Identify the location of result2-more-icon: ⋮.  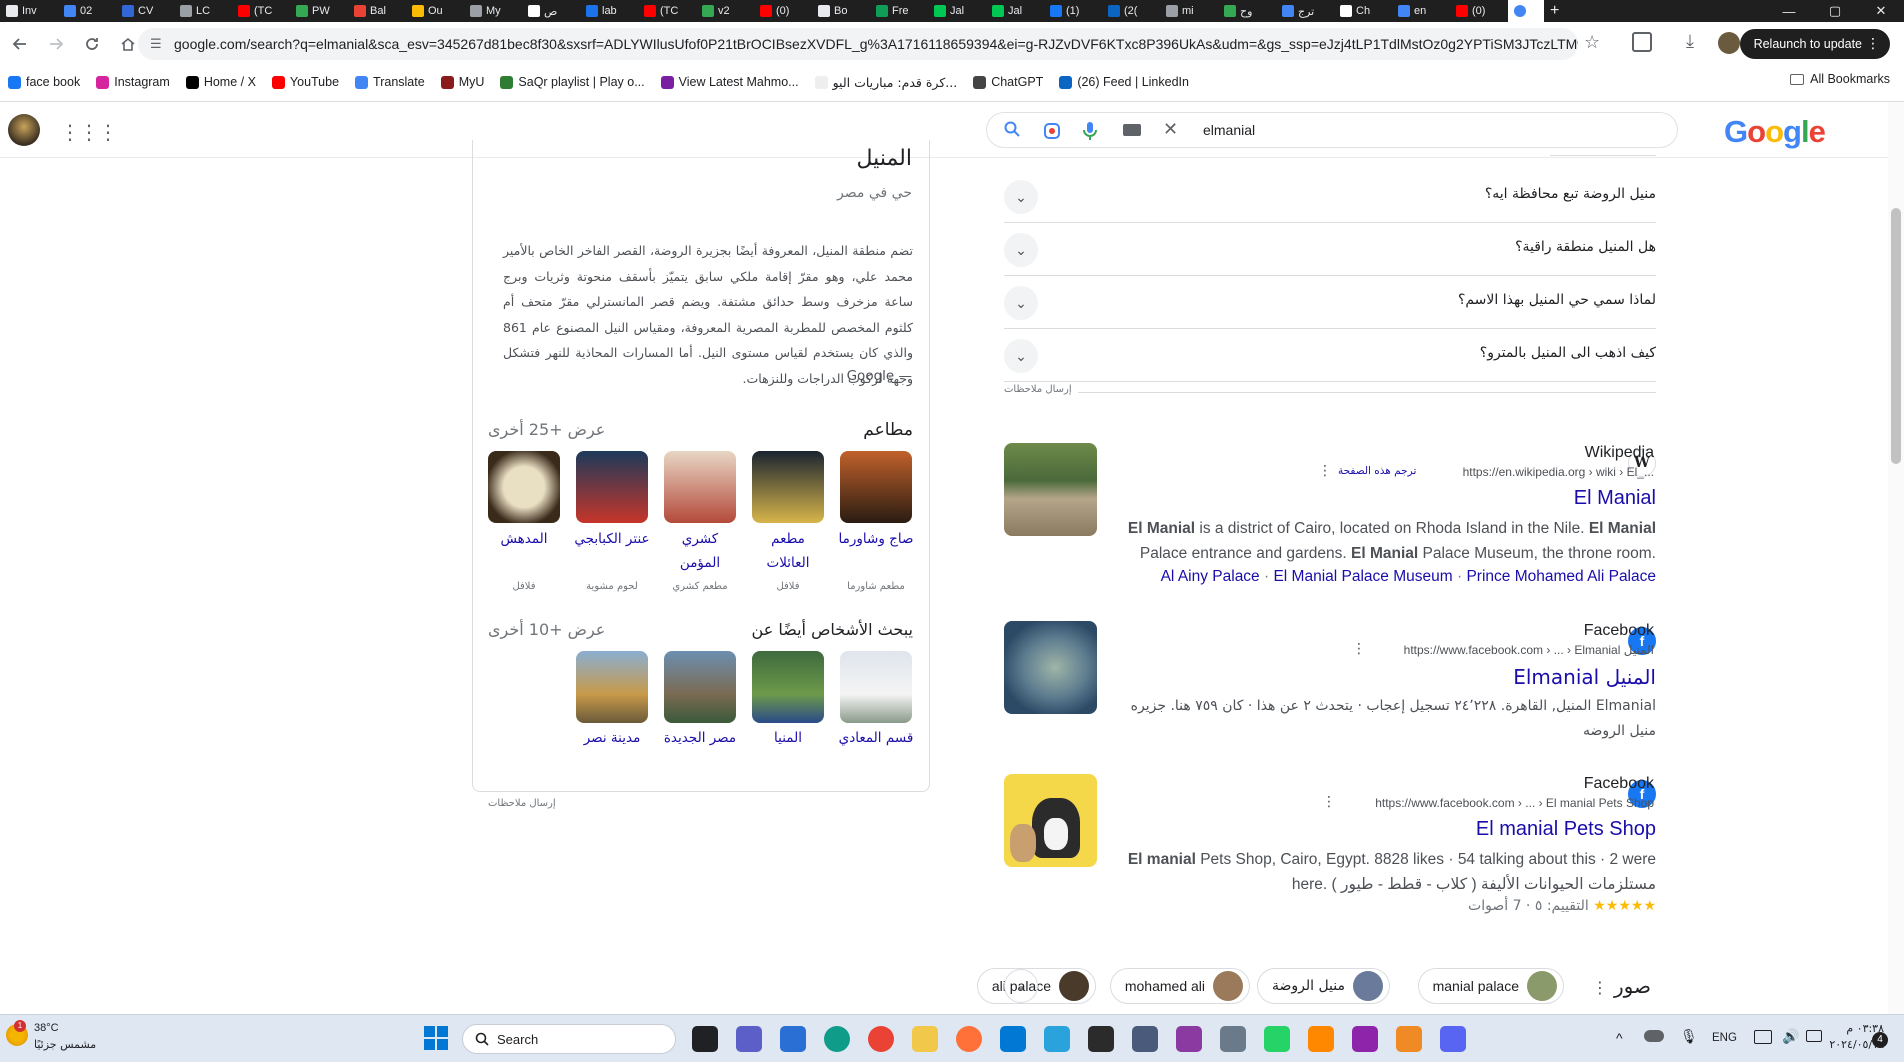
(1359, 648).